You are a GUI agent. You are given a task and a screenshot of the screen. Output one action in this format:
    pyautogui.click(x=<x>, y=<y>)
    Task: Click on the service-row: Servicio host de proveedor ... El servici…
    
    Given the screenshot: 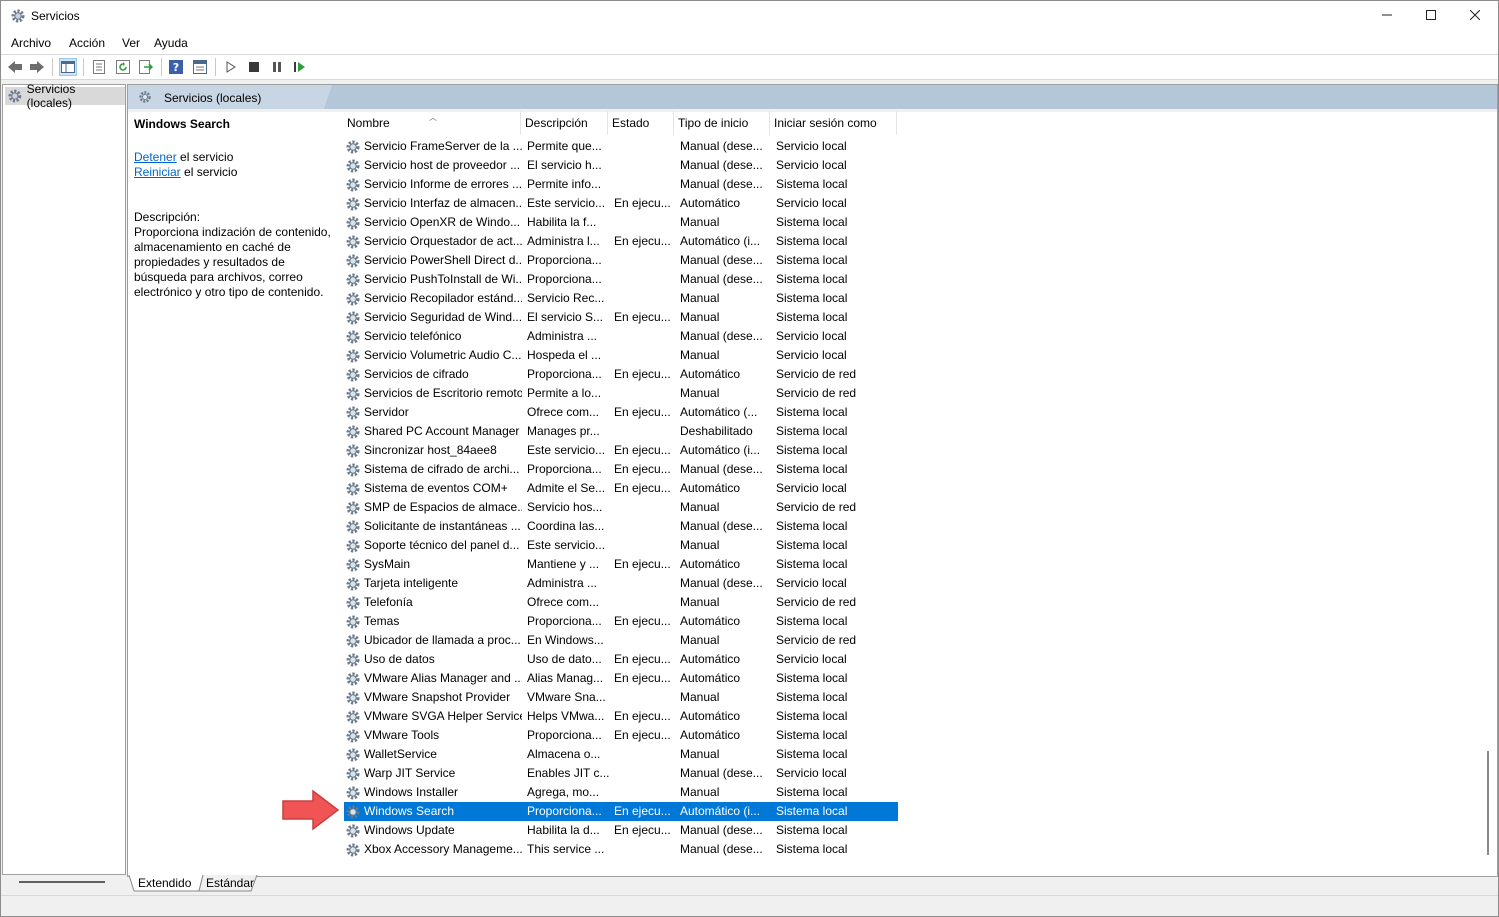 What is the action you would take?
    pyautogui.click(x=621, y=165)
    